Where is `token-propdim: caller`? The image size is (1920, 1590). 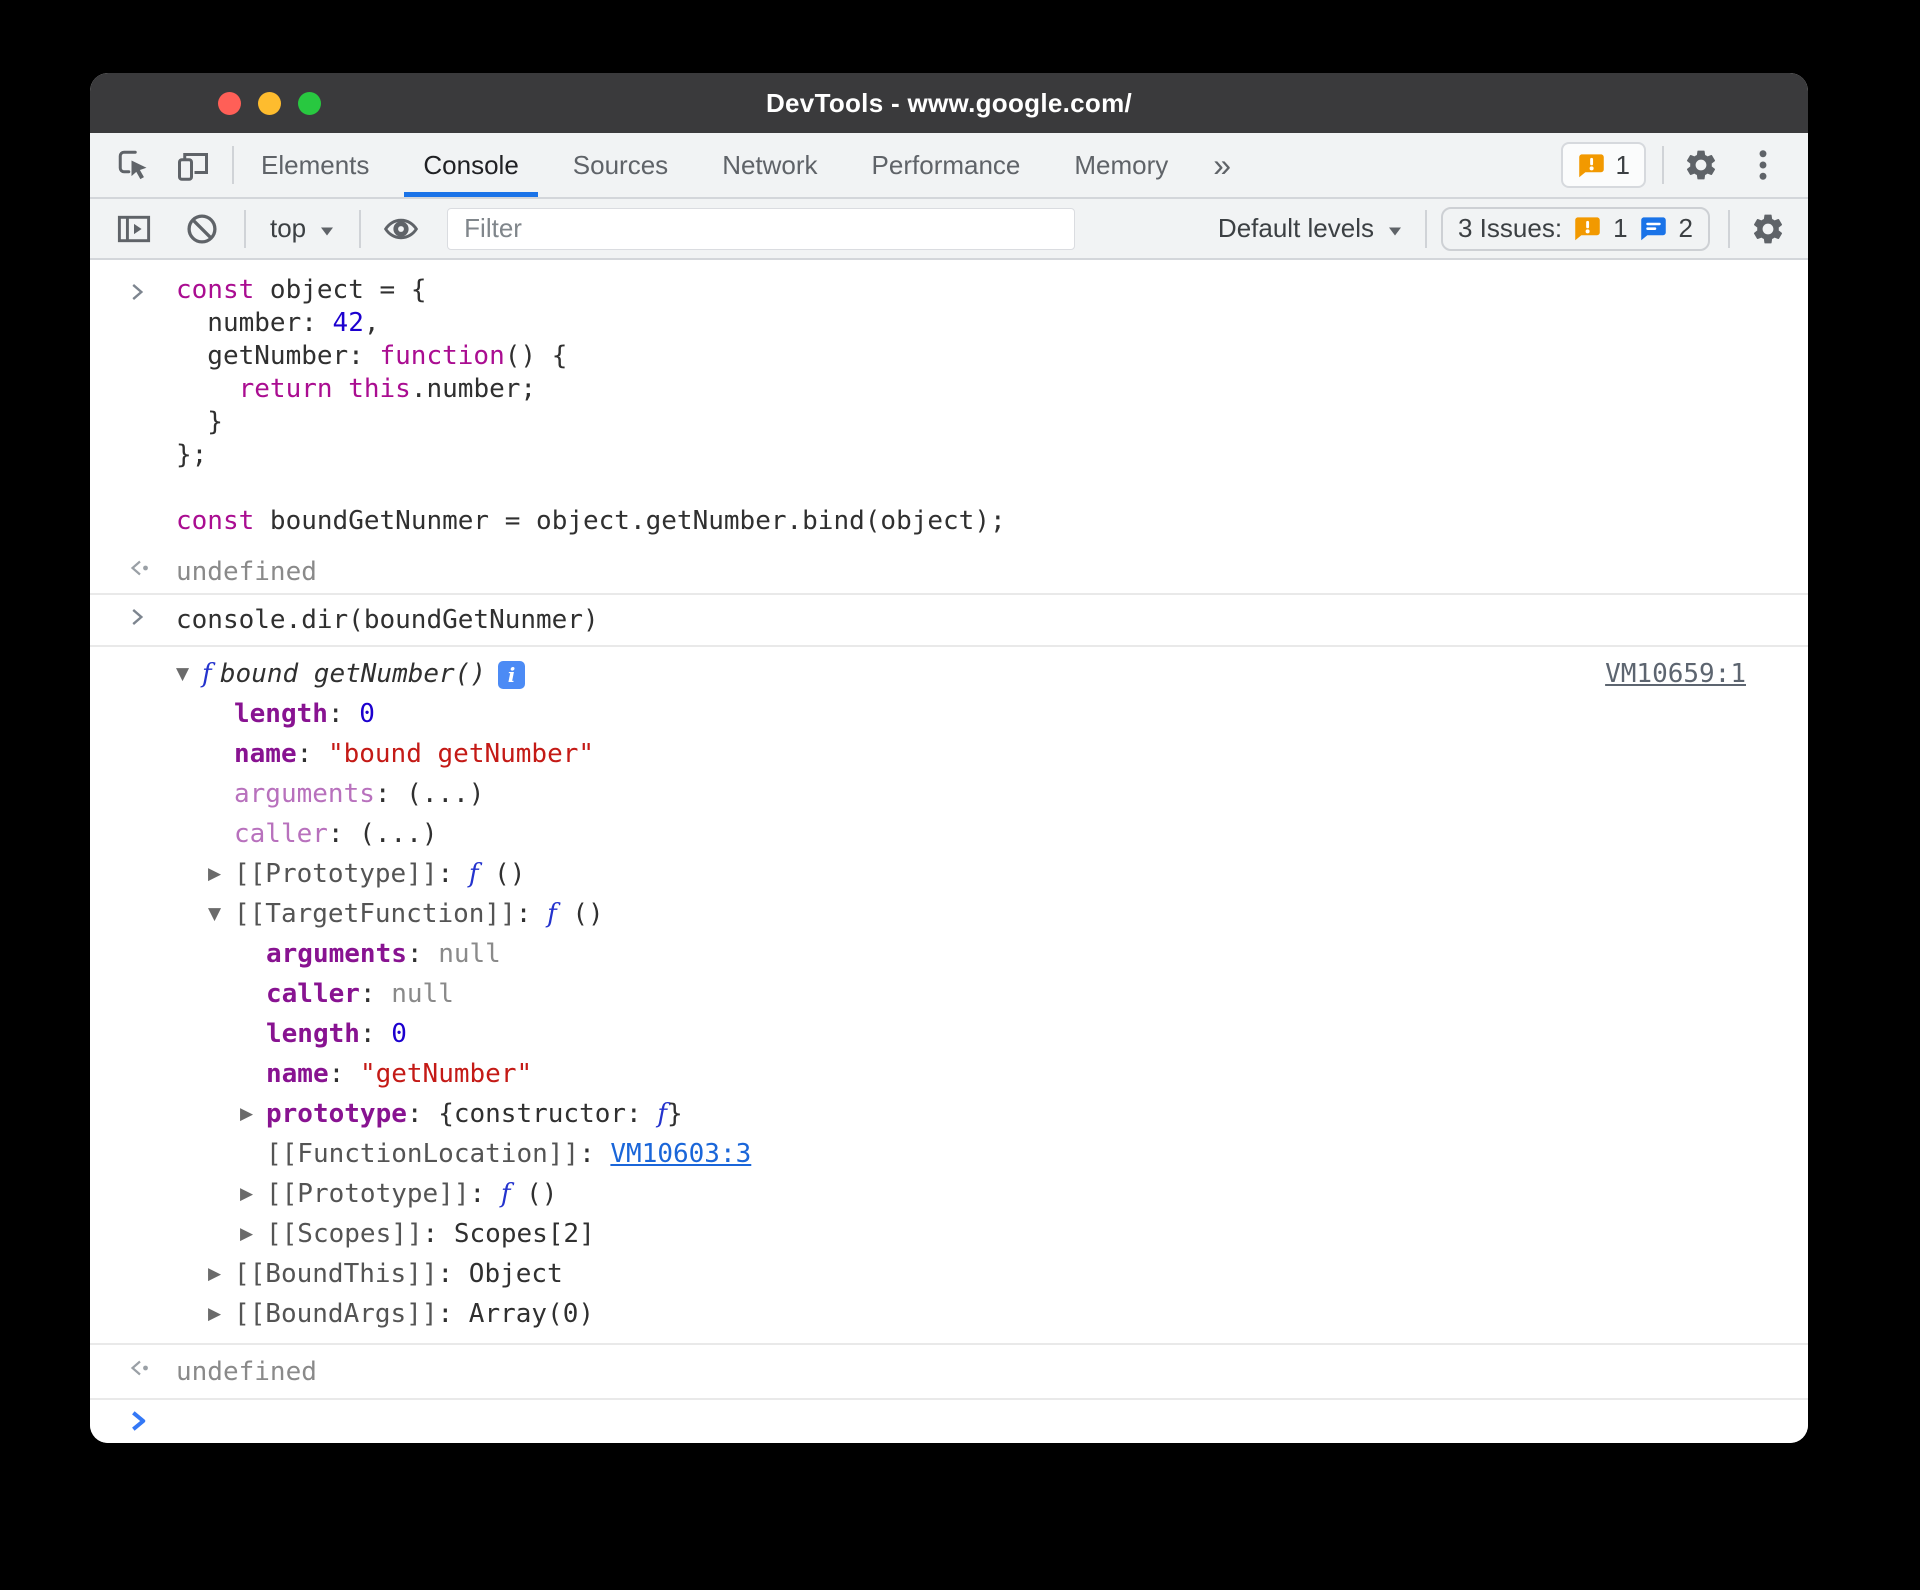 token-propdim: caller is located at coordinates (281, 834).